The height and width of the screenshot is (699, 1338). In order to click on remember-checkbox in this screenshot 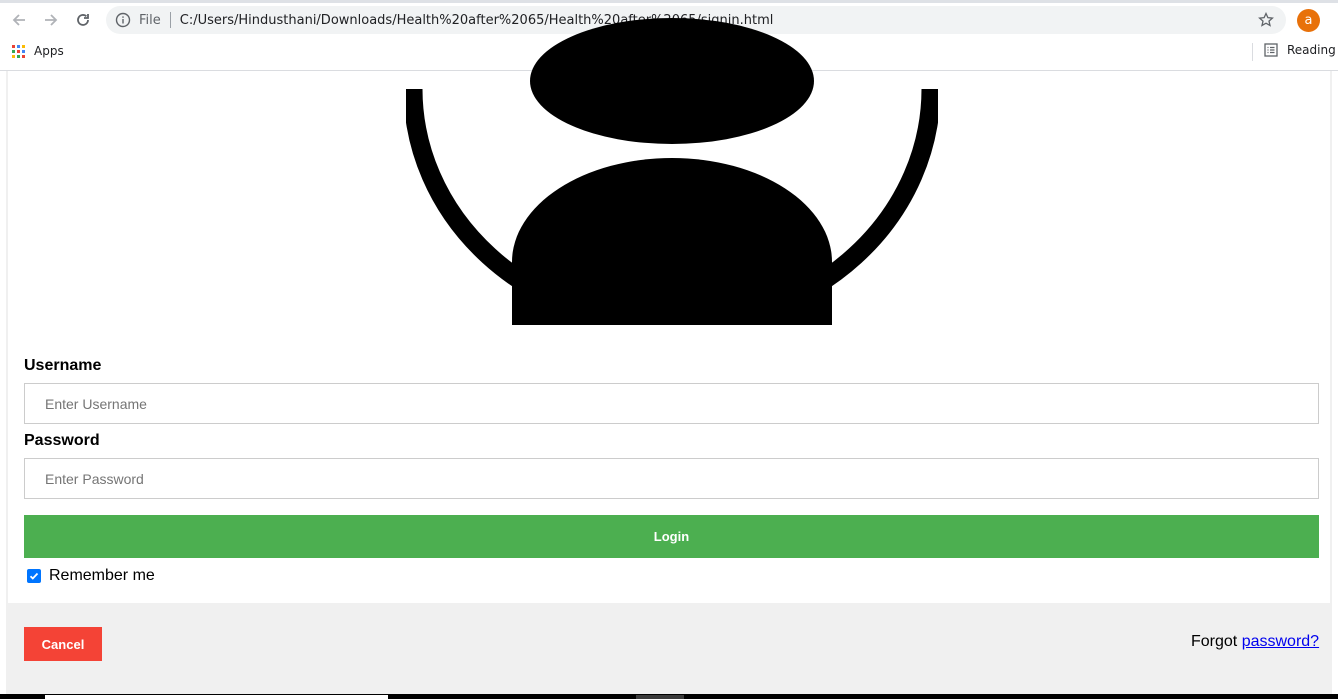, I will do `click(34, 576)`.